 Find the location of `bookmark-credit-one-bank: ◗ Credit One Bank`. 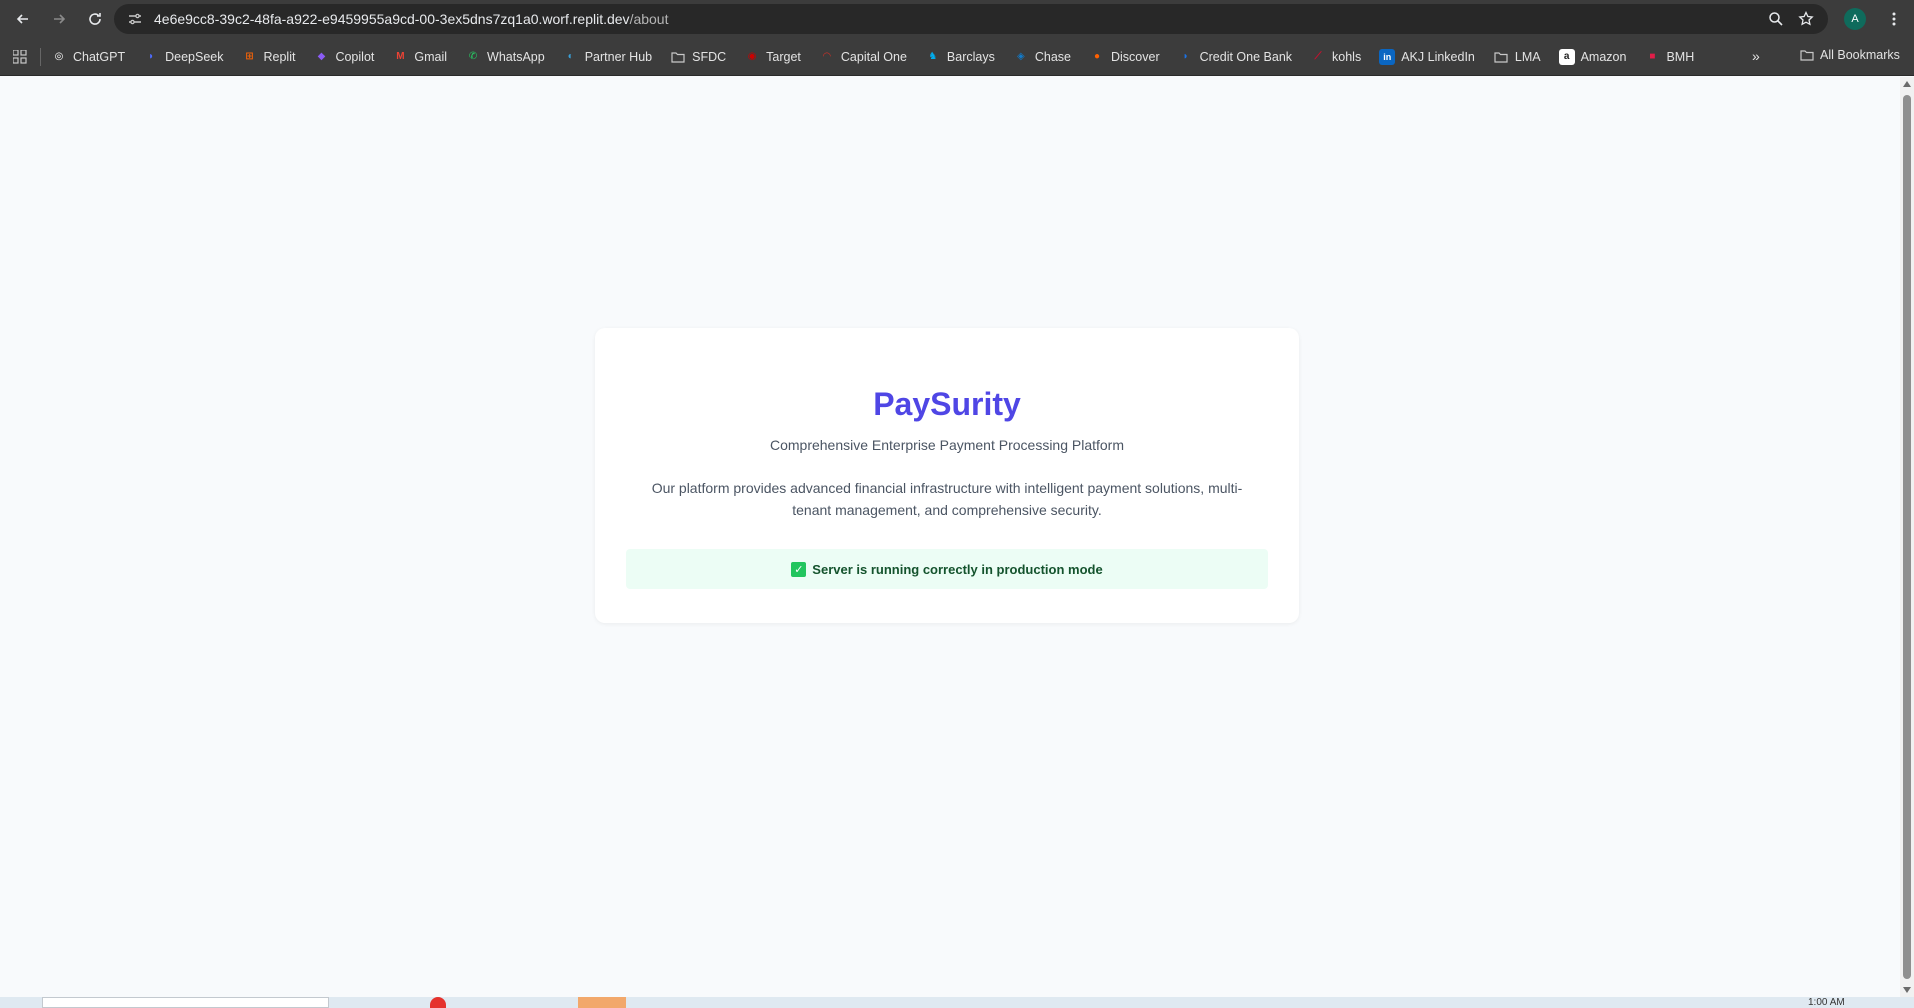

bookmark-credit-one-bank: ◗ Credit One Bank is located at coordinates (1235, 57).